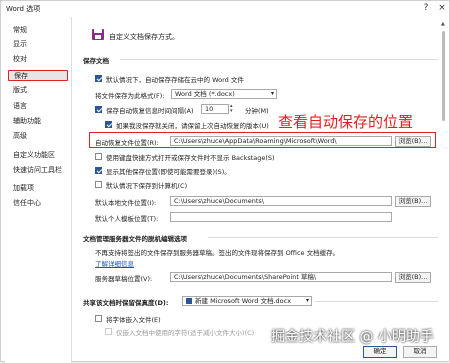 This screenshot has height=363, width=450. What do you see at coordinates (442, 8) in the screenshot?
I see `close-button: ×` at bounding box center [442, 8].